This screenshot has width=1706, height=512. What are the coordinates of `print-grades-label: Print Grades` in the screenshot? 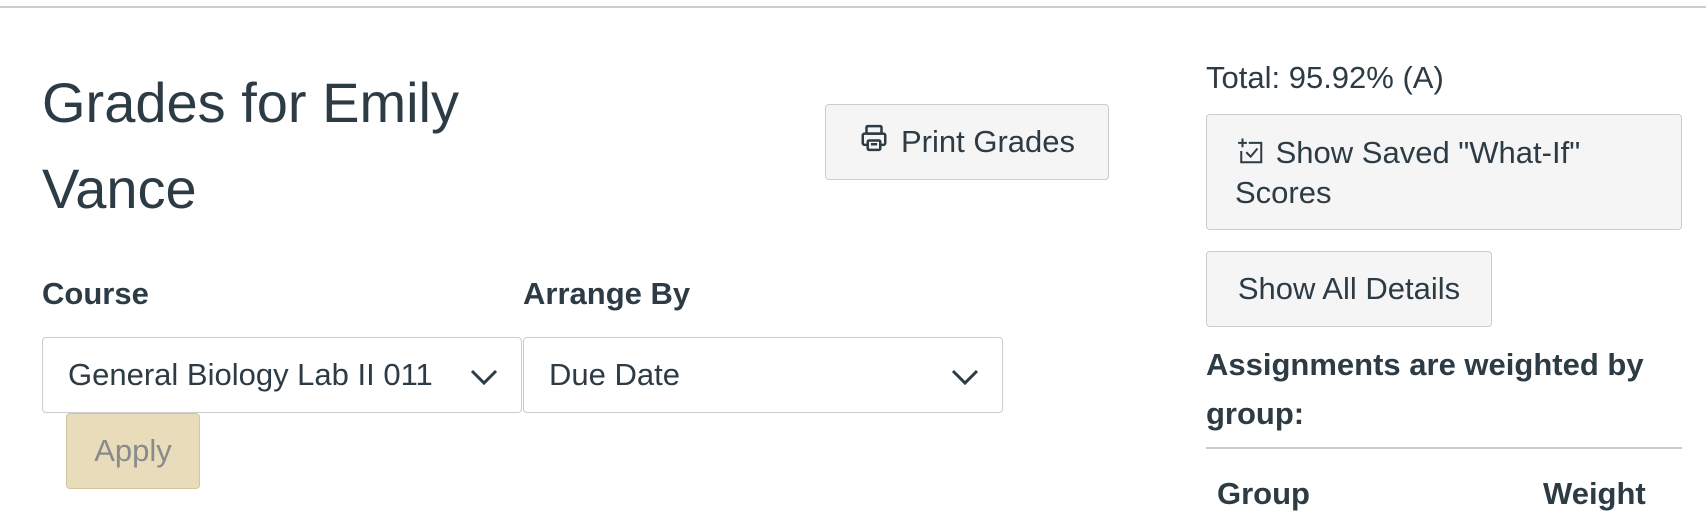 It's located at (987, 141).